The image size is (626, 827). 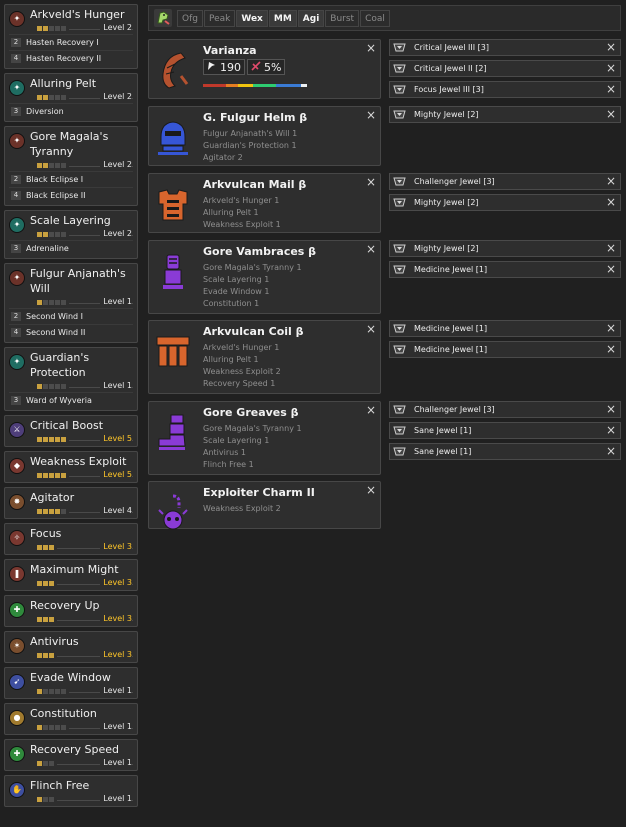 I want to click on weapon-card: Varianza × 190 5%, so click(x=264, y=69).